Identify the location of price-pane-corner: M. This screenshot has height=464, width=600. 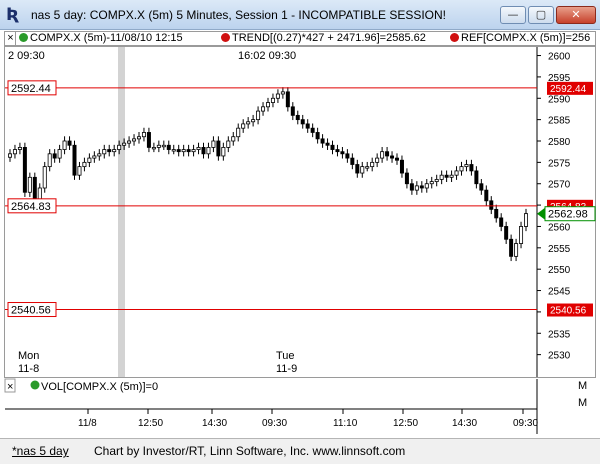
(582, 403).